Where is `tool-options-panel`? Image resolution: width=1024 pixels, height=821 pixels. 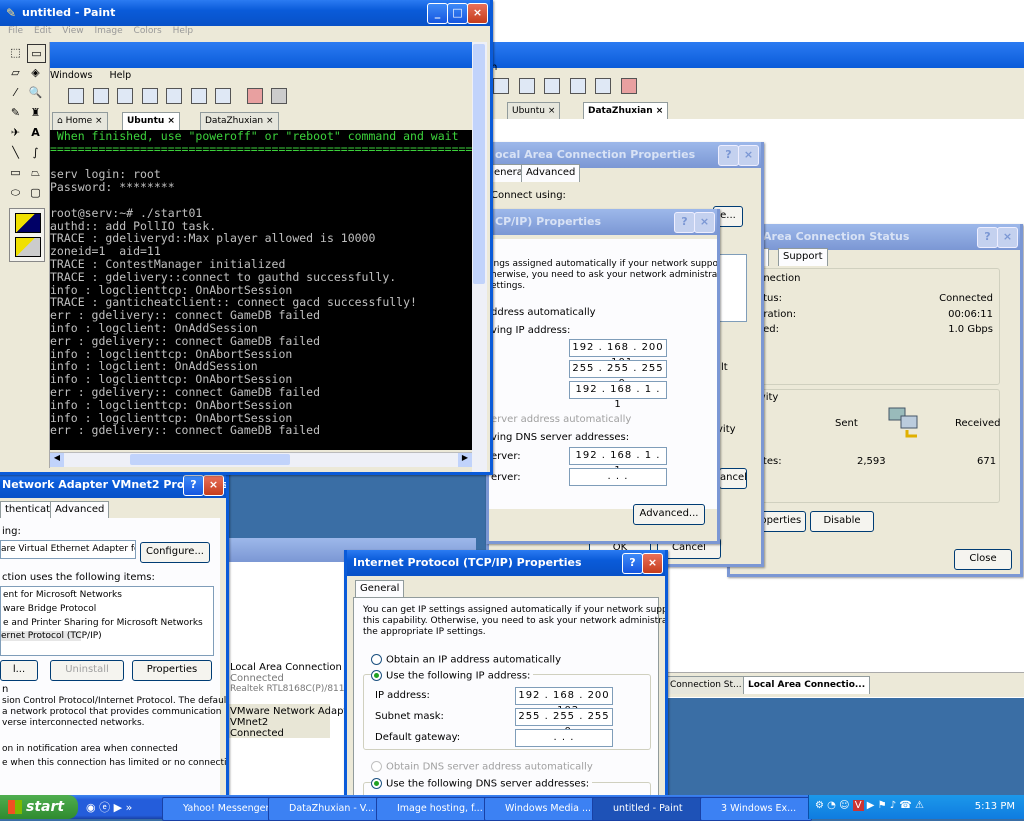 tool-options-panel is located at coordinates (27, 235).